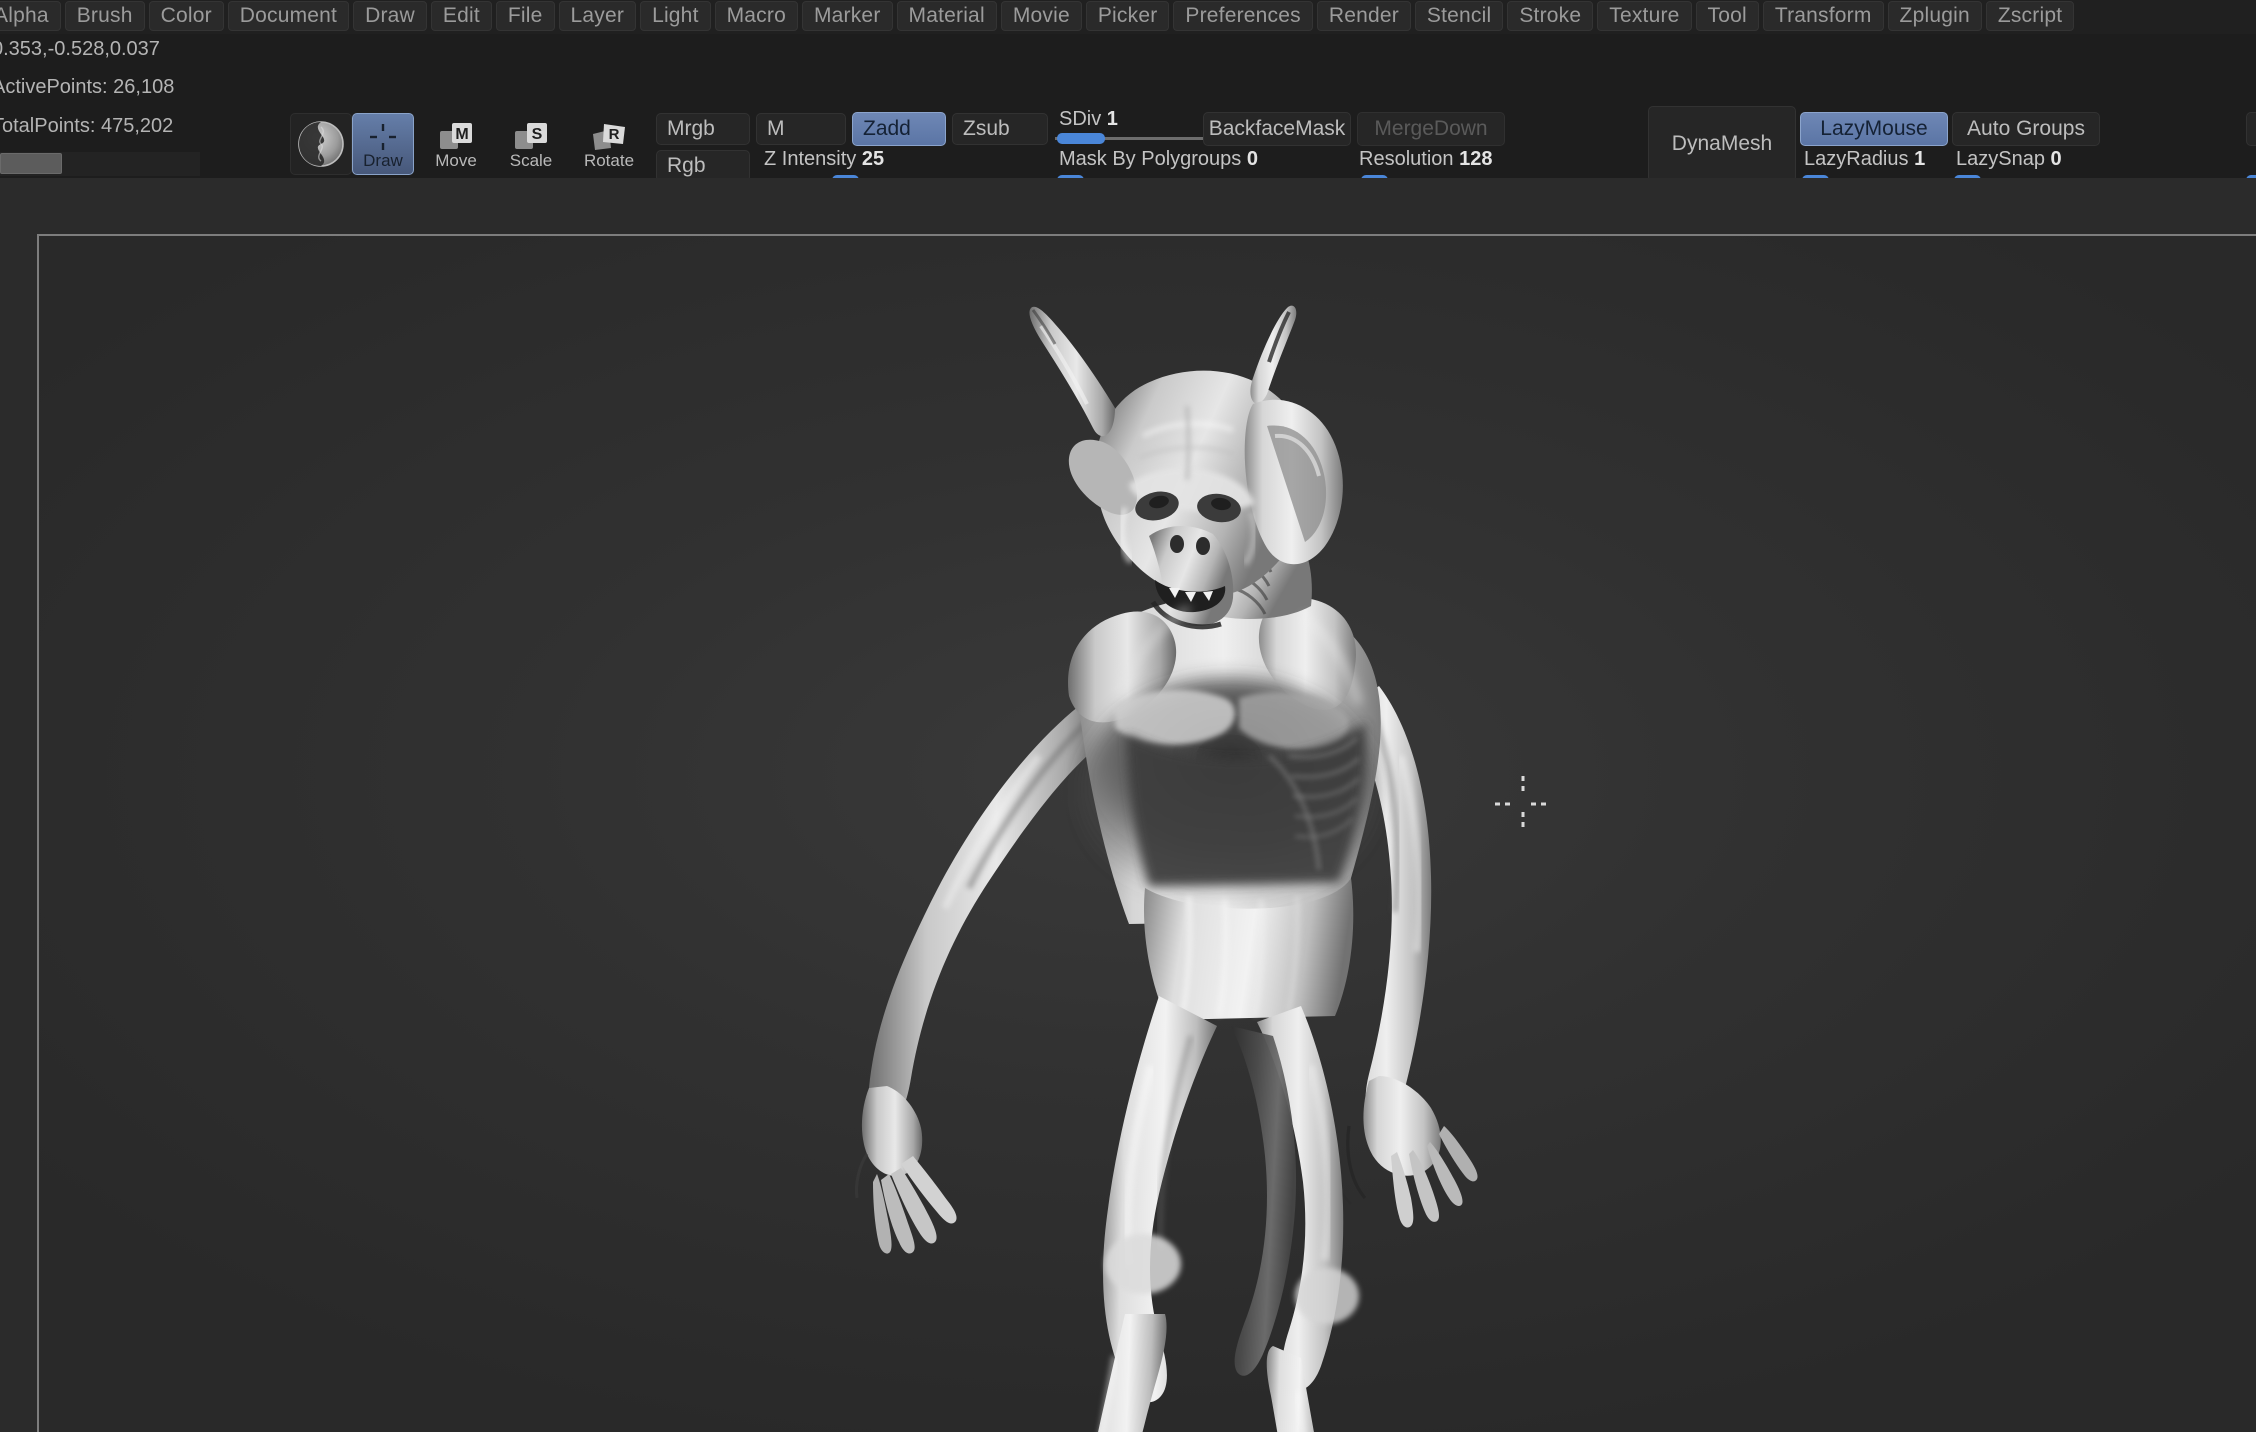 The image size is (2256, 1432). I want to click on lazy-snap-slider: LazySnap 0, so click(2024, 167).